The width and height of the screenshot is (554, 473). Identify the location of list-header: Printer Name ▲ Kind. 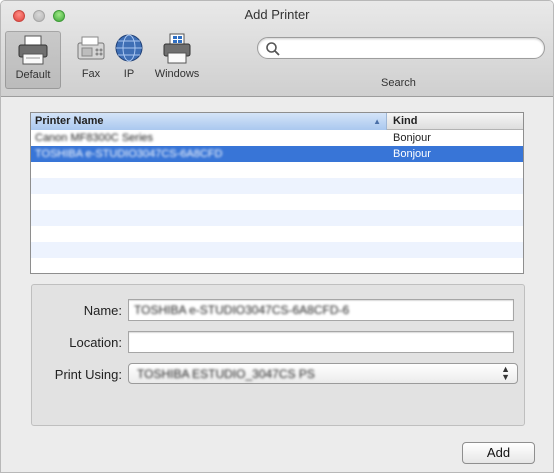
(277, 121).